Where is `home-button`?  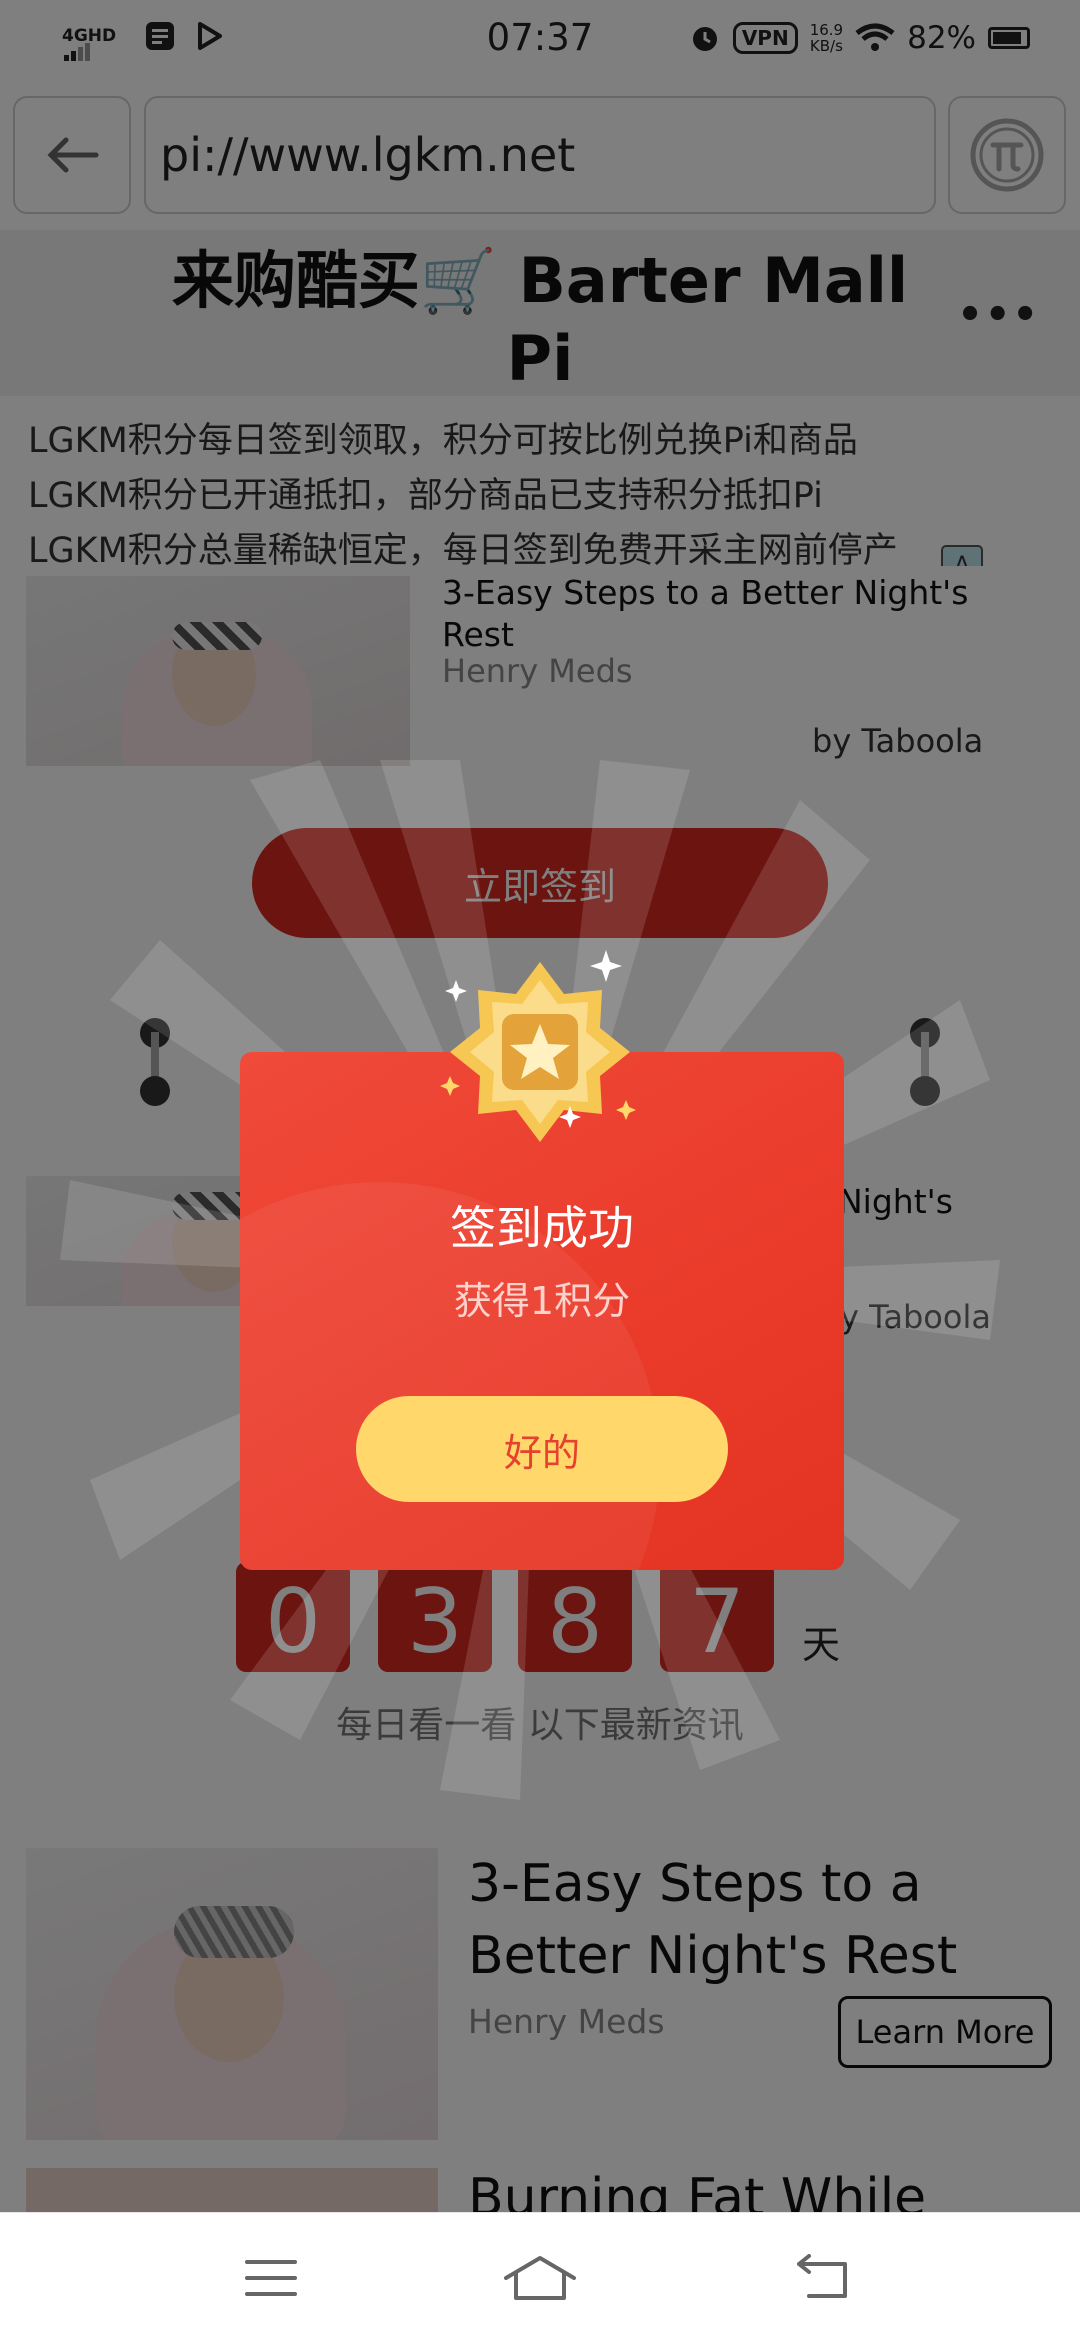 home-button is located at coordinates (540, 2278).